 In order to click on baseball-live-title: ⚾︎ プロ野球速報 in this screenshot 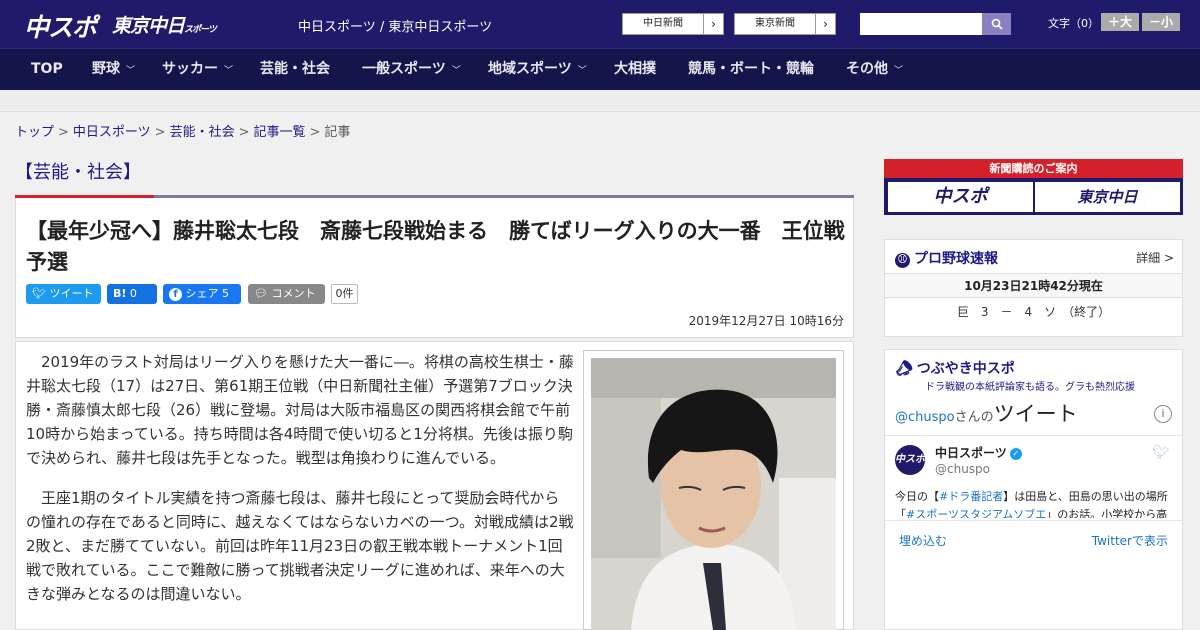, I will do `click(946, 258)`.